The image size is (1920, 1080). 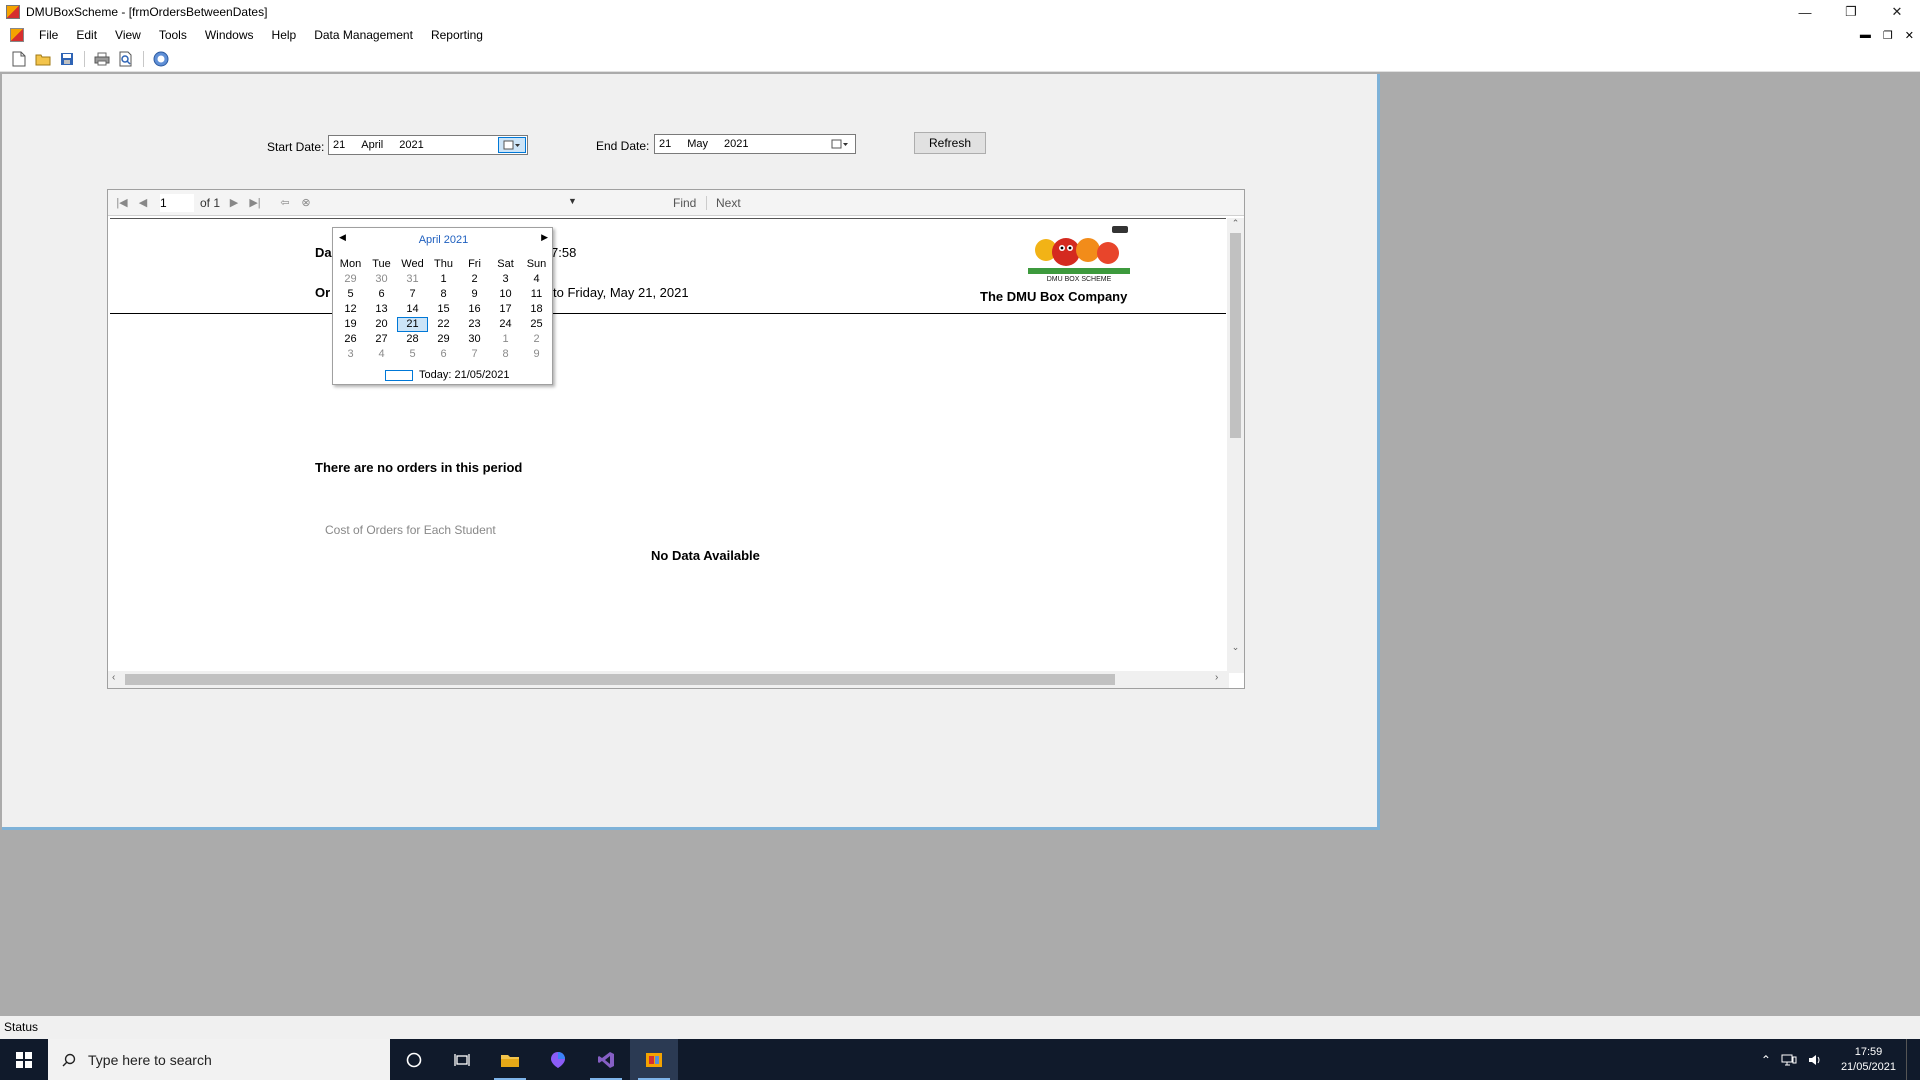 What do you see at coordinates (412, 339) in the screenshot?
I see `calendar-day: 28` at bounding box center [412, 339].